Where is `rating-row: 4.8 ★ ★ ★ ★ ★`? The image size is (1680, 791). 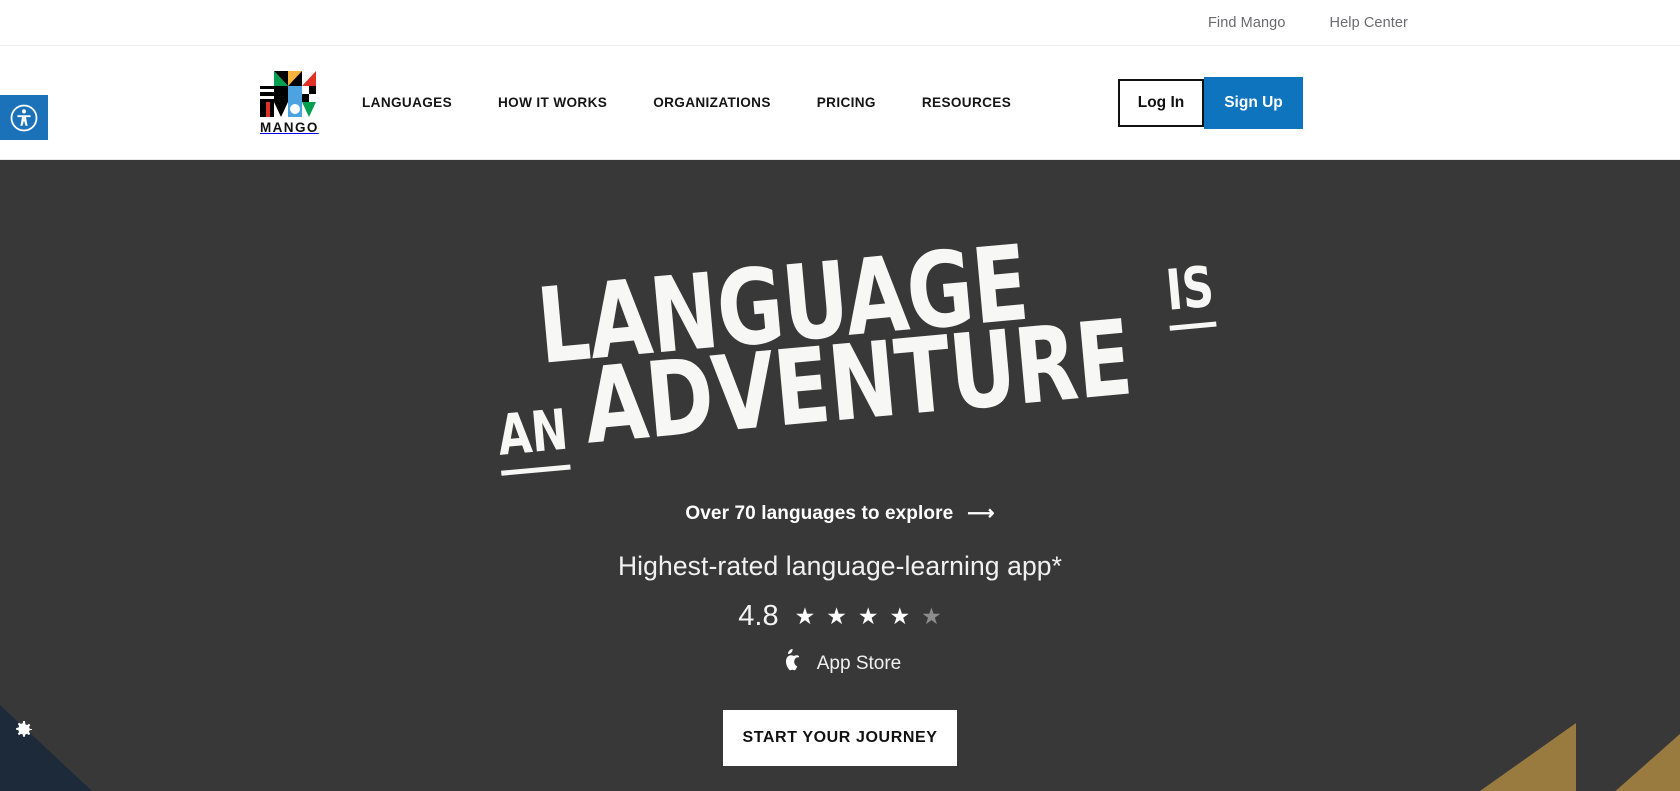
rating-row: 4.8 ★ ★ ★ ★ ★ is located at coordinates (839, 616).